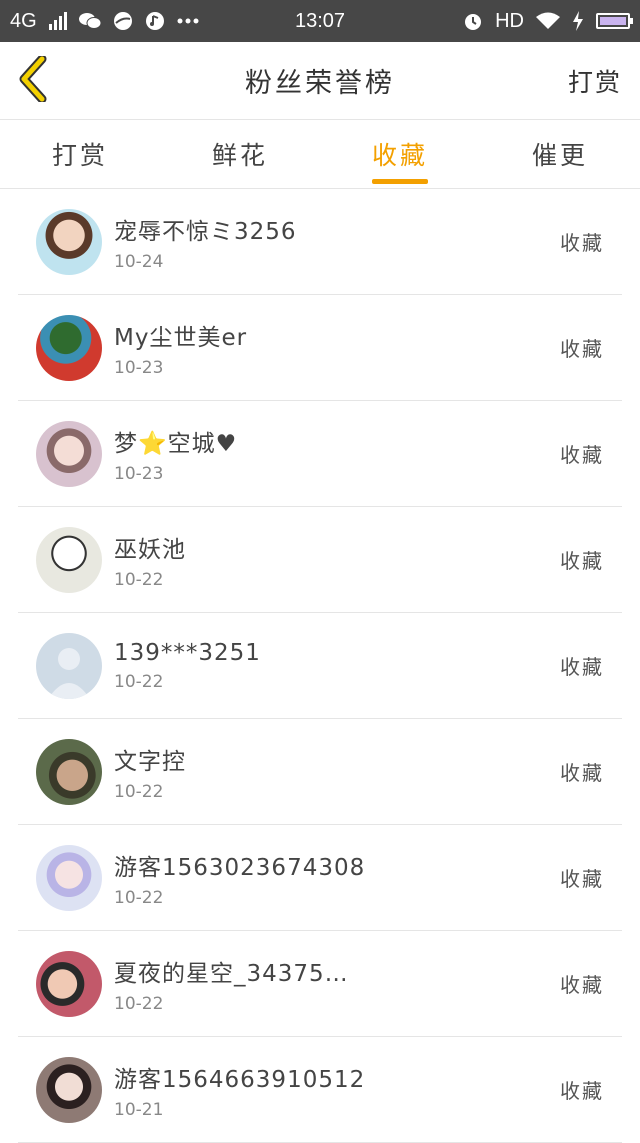 The image size is (640, 1143). Describe the element at coordinates (150, 761) in the screenshot. I see `user-name: 文字控` at that location.